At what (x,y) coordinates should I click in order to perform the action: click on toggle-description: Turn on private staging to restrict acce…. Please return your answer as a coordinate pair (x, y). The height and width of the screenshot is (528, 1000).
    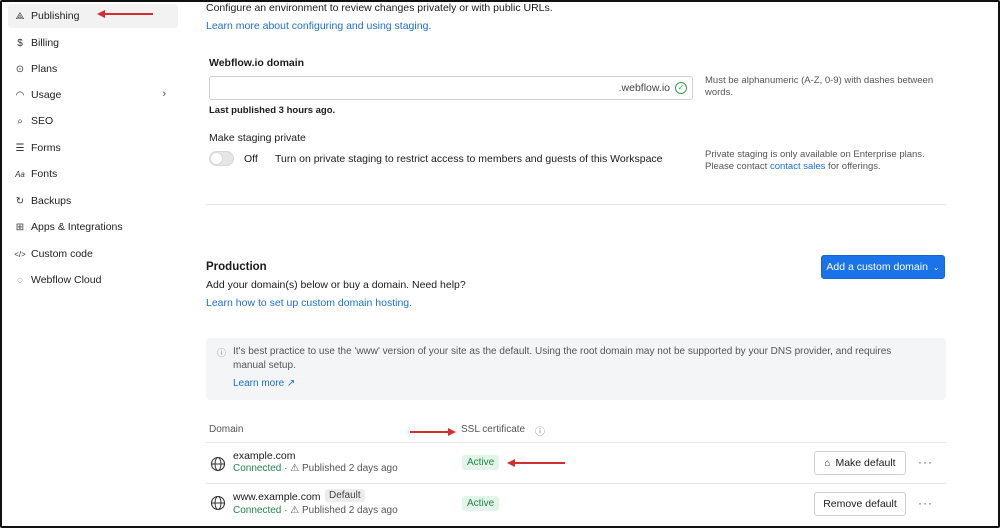
    Looking at the image, I should click on (469, 159).